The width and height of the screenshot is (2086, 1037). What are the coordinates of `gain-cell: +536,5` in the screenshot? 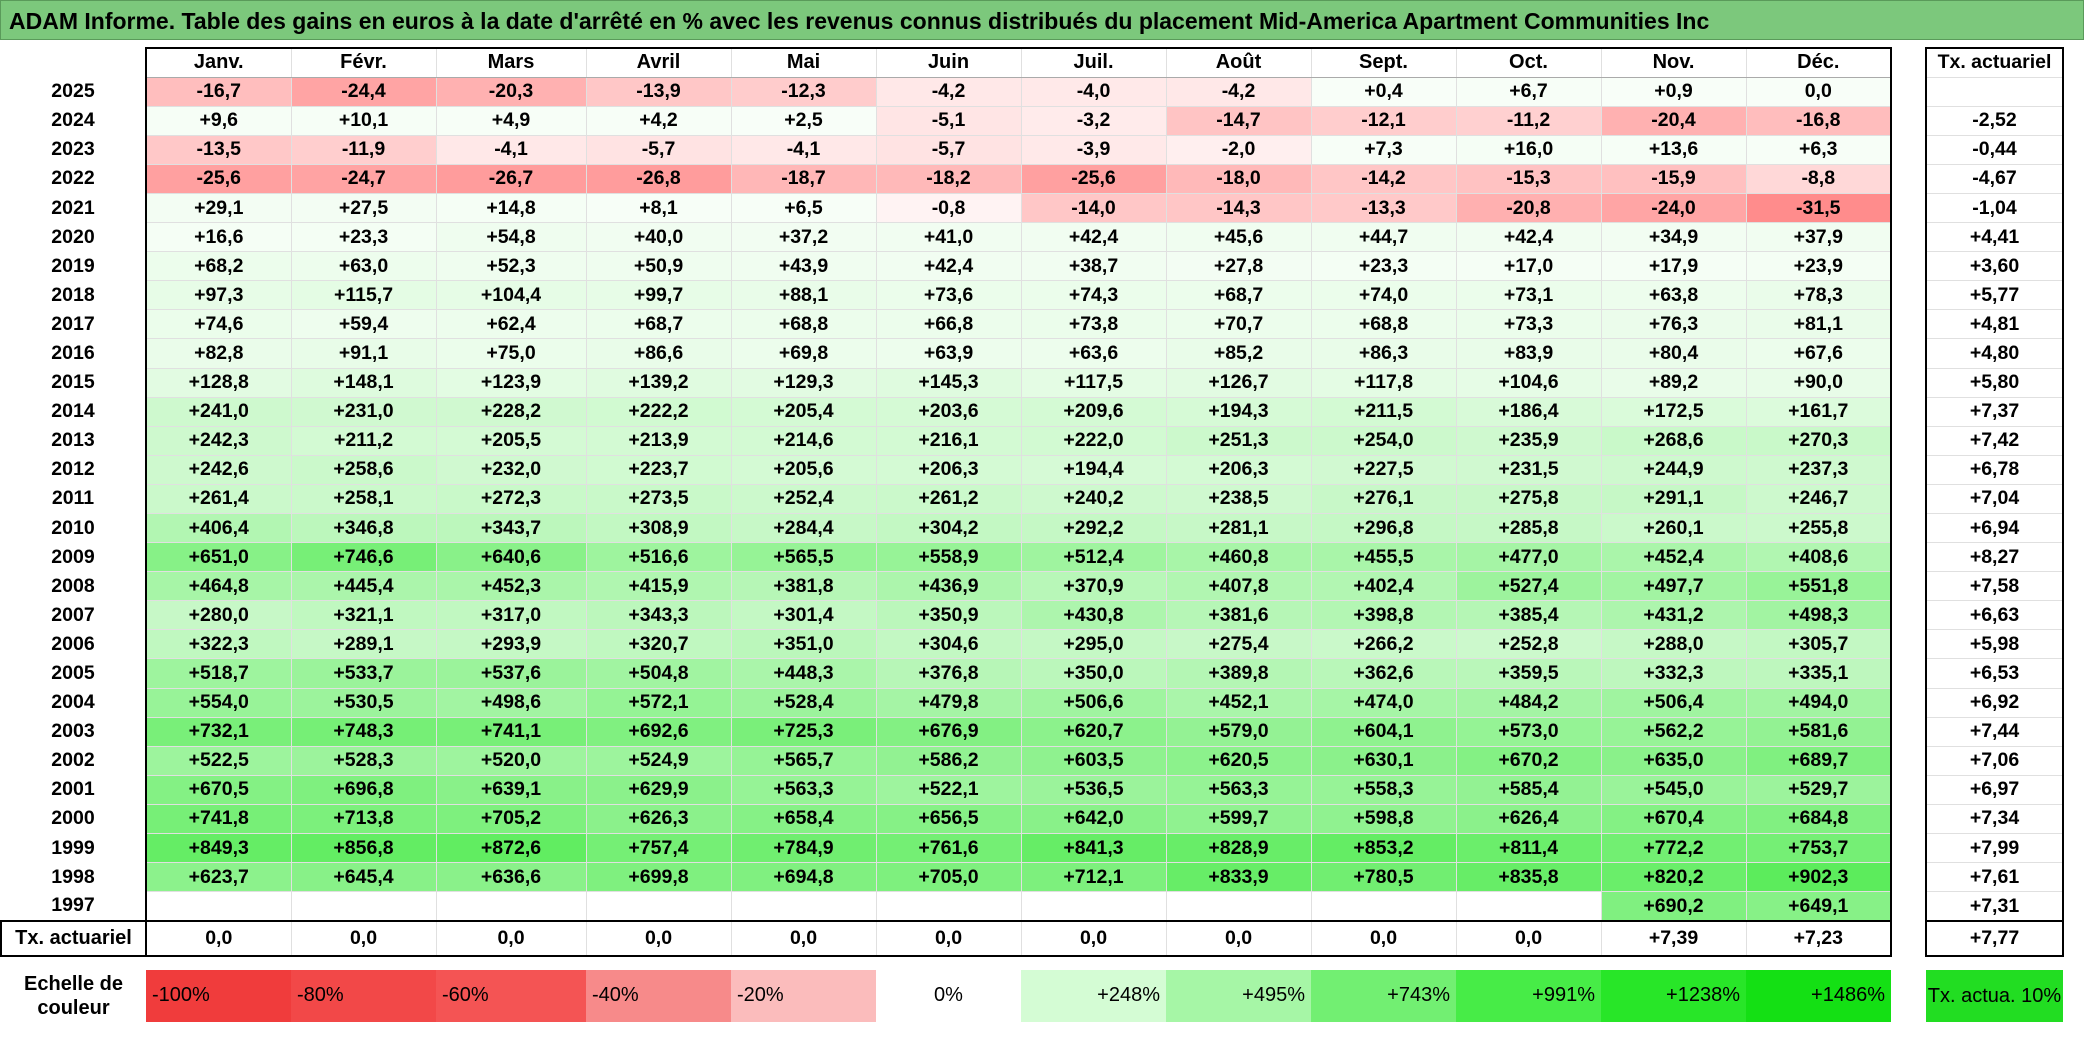 It's located at (1093, 789).